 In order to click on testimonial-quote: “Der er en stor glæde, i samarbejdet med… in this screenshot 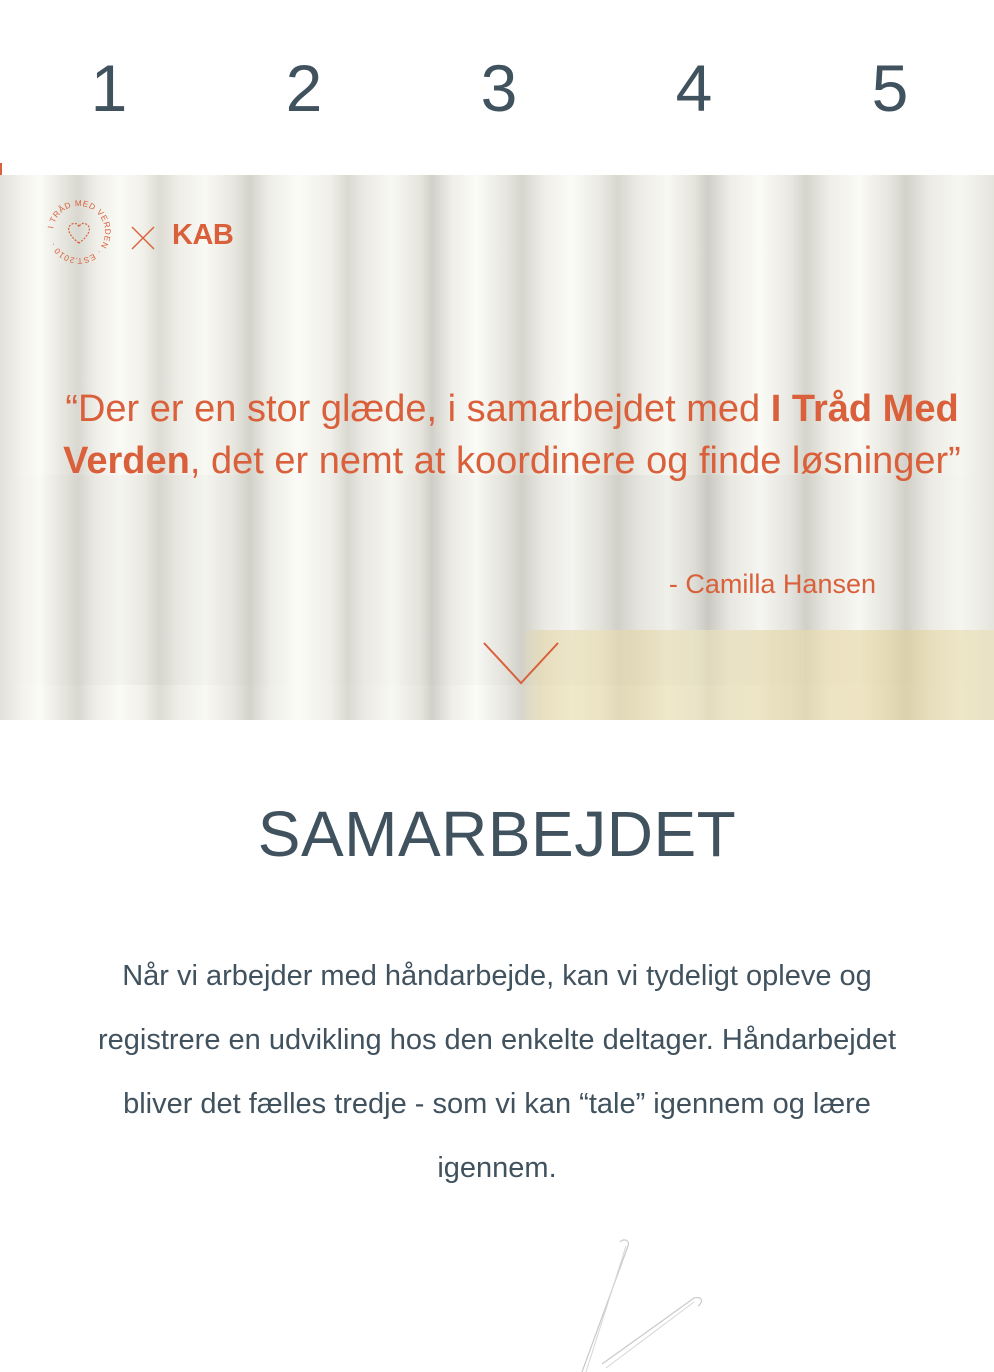, I will do `click(512, 435)`.